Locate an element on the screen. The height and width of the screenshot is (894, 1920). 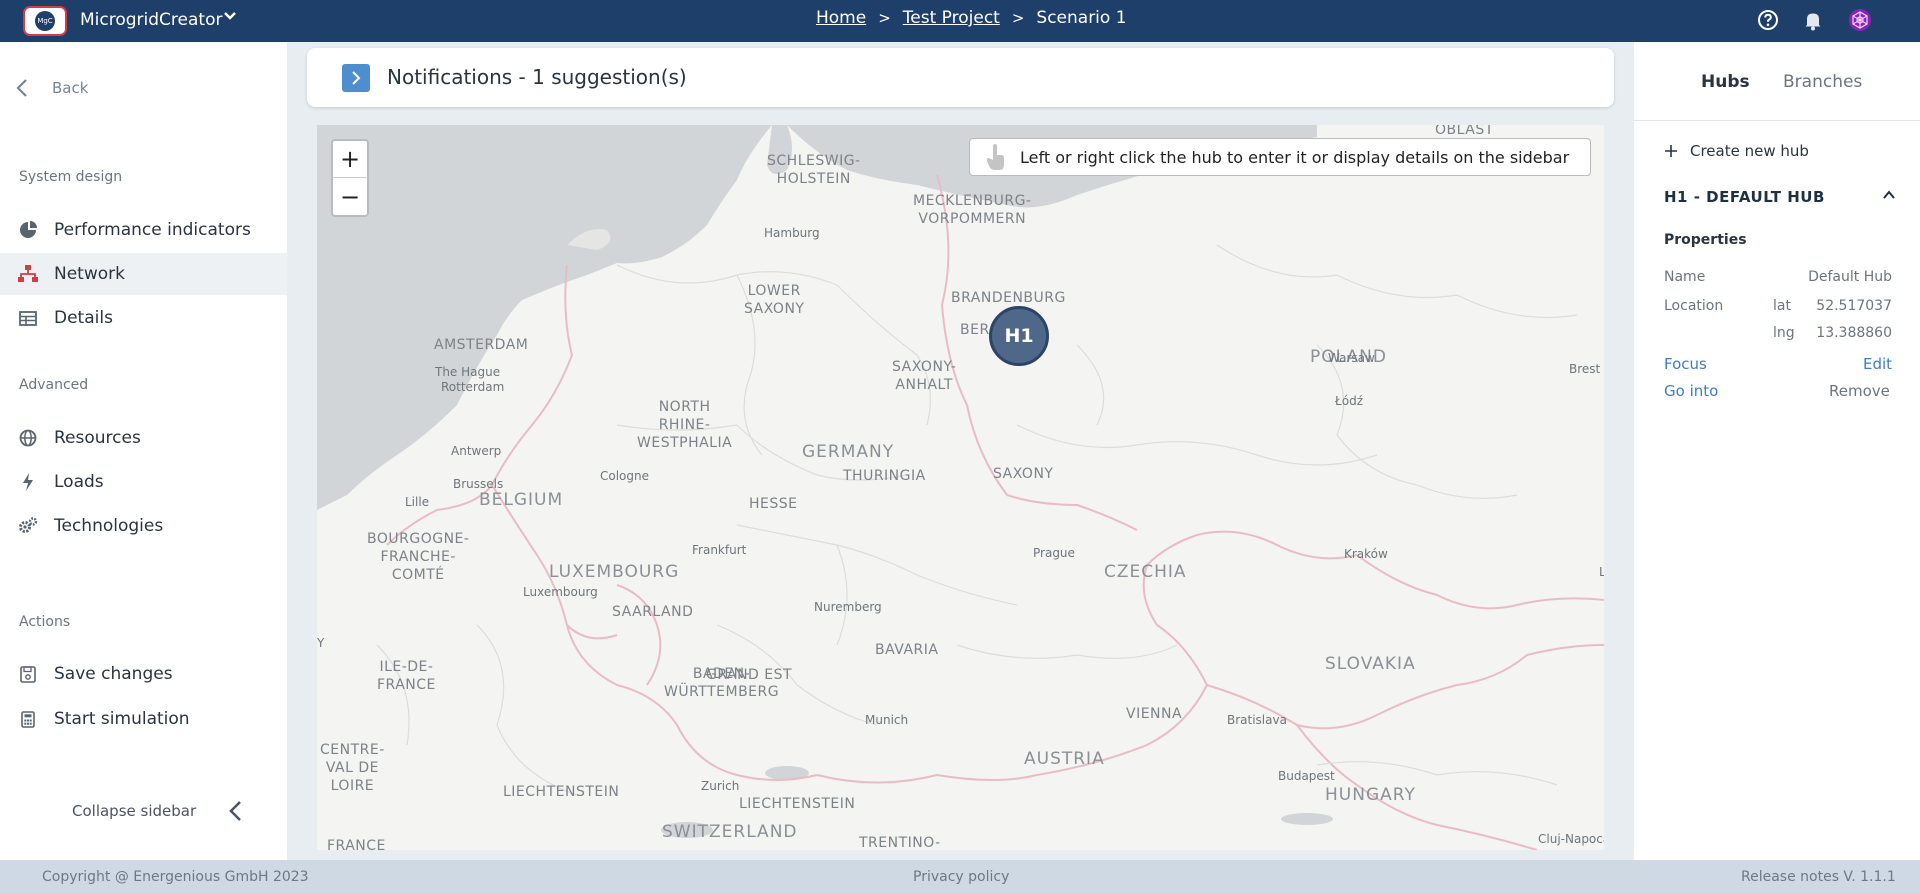
sidebar-item-details: Details is located at coordinates (143, 318).